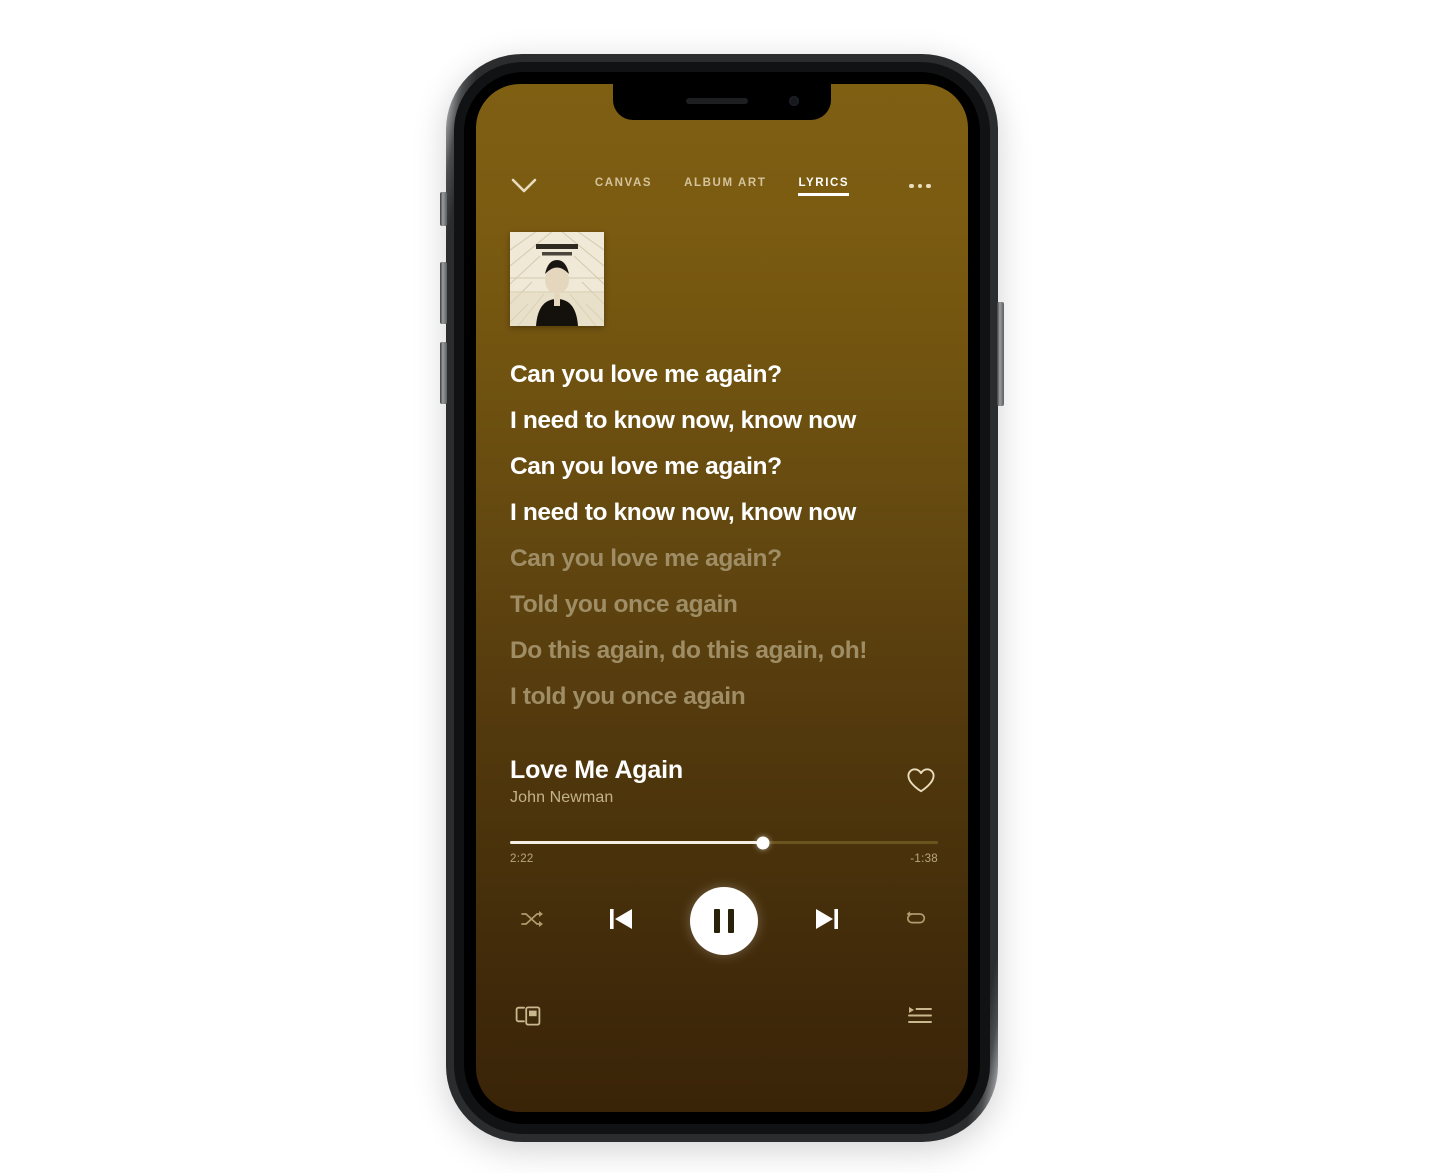  What do you see at coordinates (724, 781) in the screenshot?
I see `track-info-row: Love Me Again John Newman` at bounding box center [724, 781].